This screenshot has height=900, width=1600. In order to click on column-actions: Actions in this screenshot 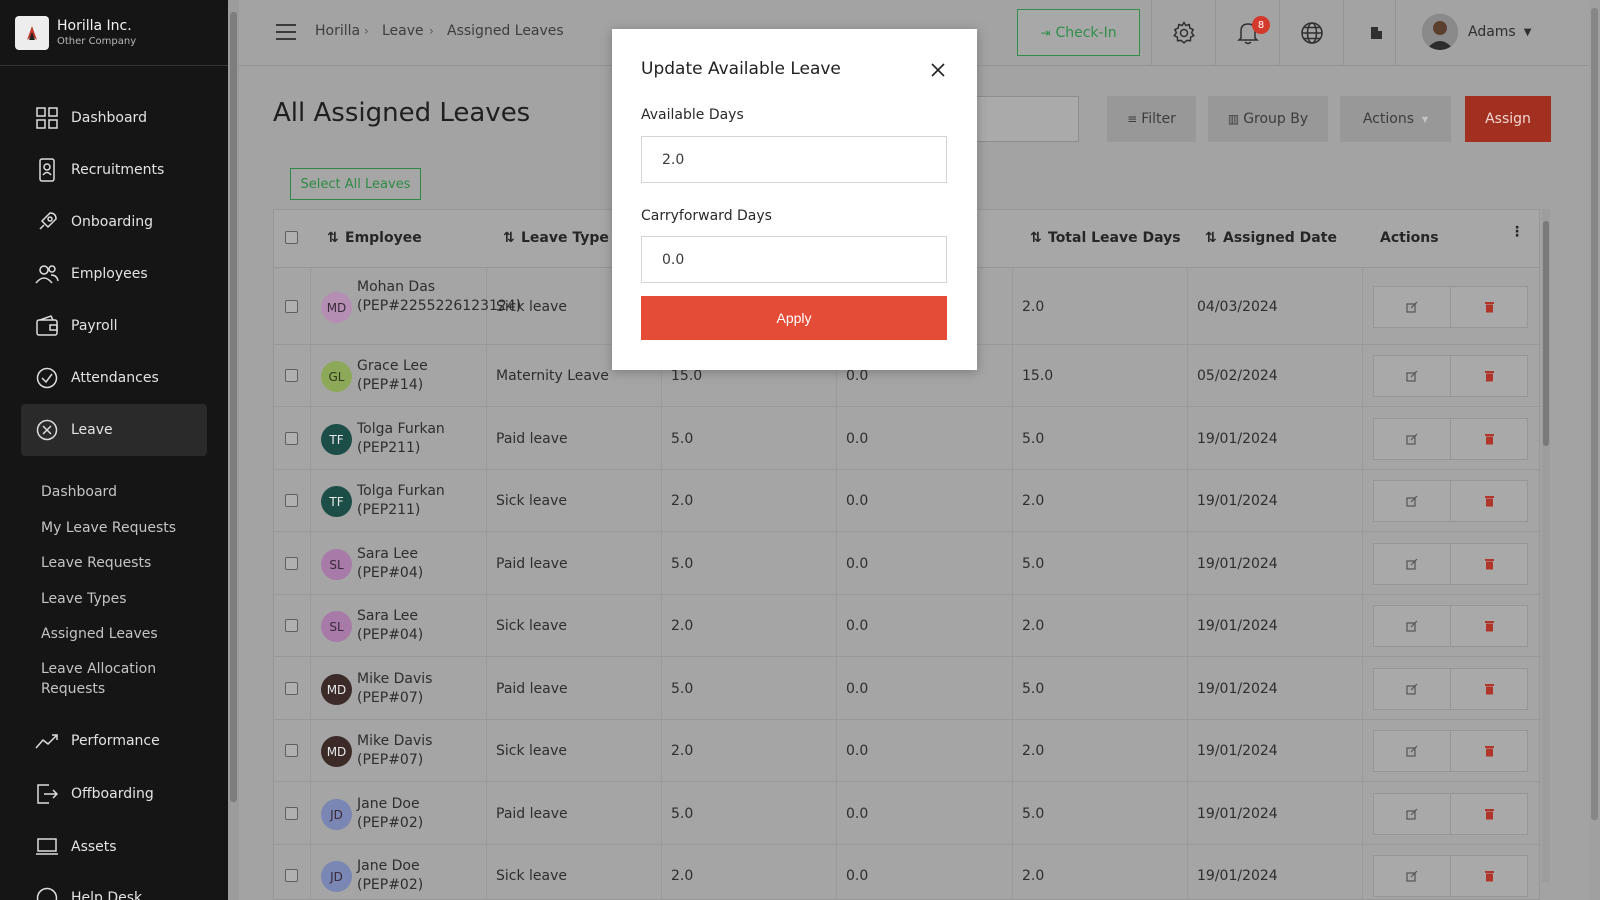, I will do `click(1409, 238)`.